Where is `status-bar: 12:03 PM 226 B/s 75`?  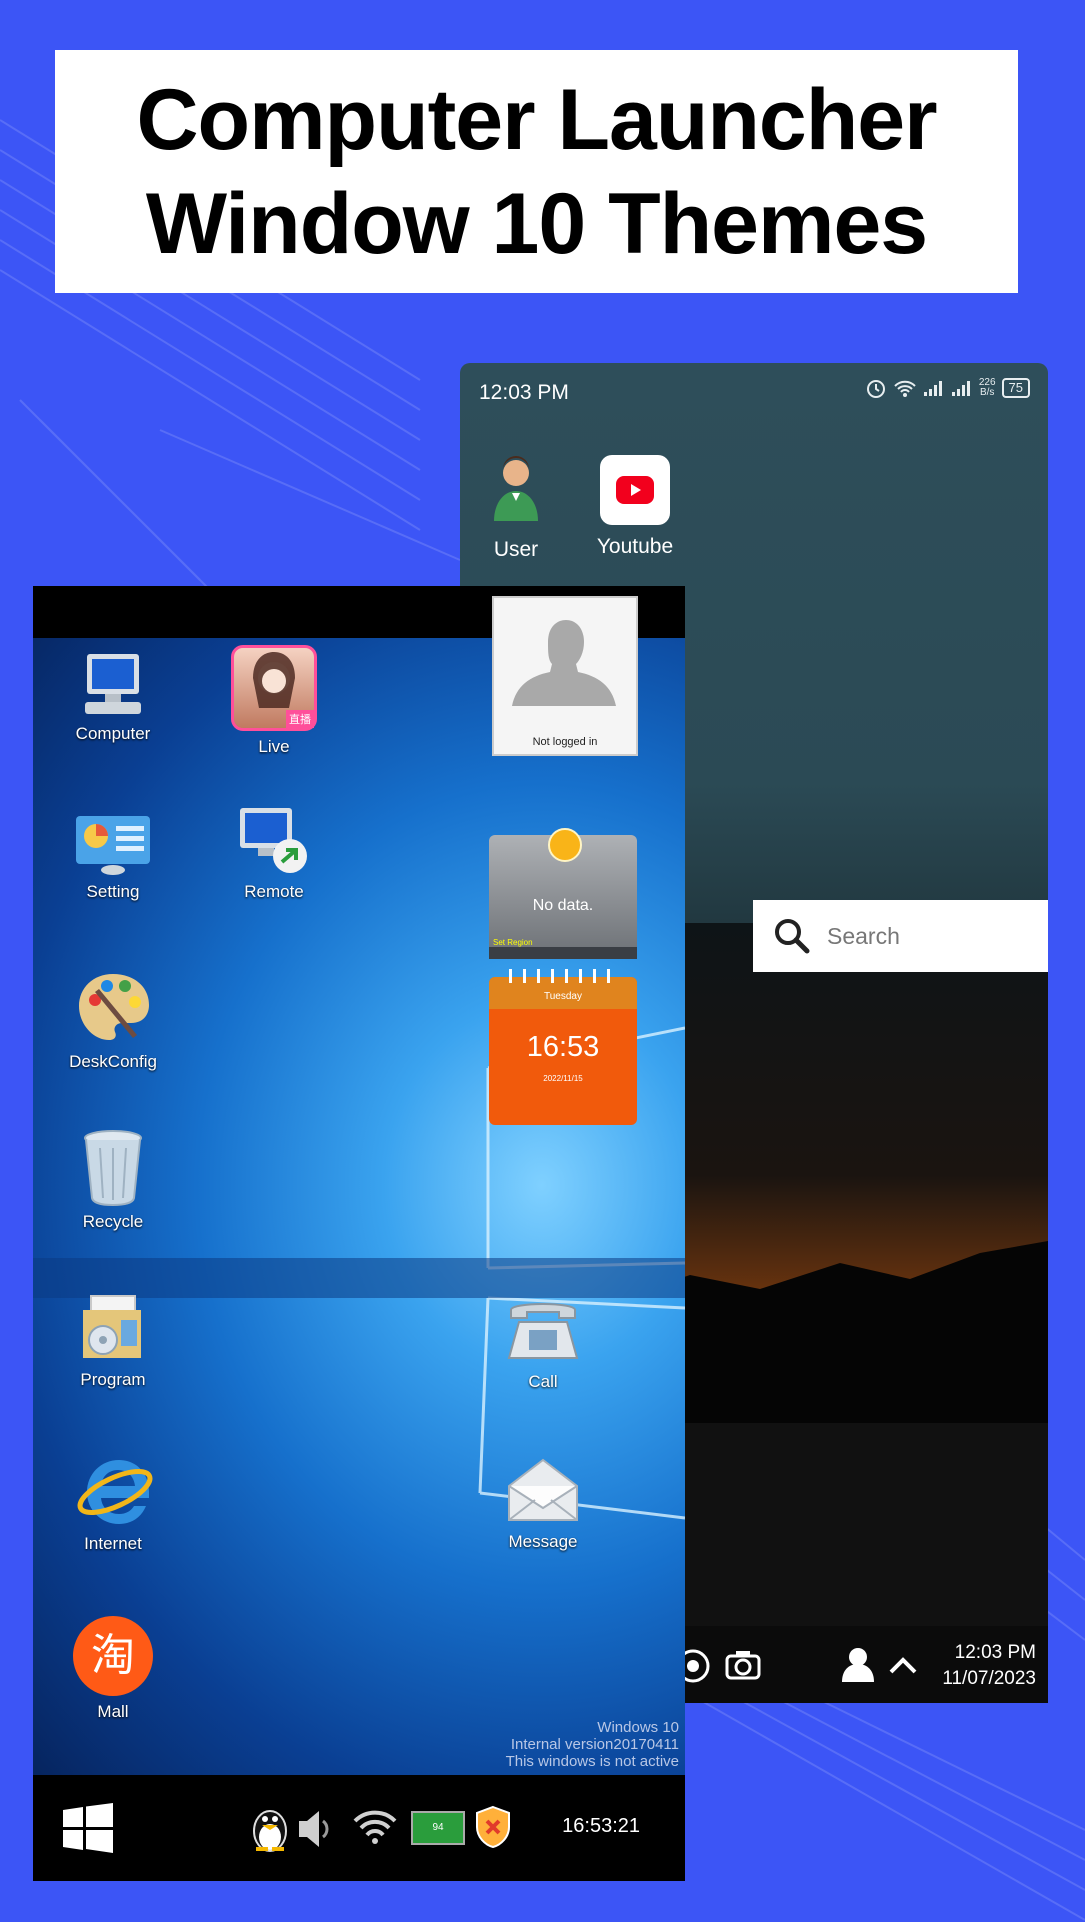
status-bar: 12:03 PM 226 B/s 75 is located at coordinates (754, 392).